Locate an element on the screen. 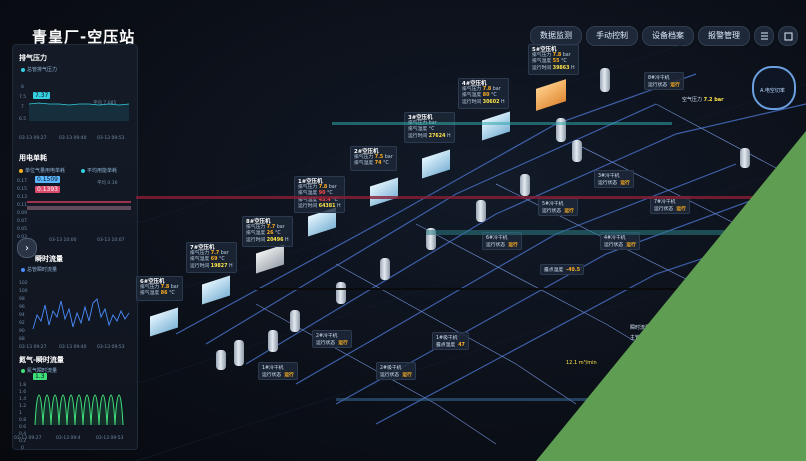 The height and width of the screenshot is (461, 806). flow-title: 用电单耗 is located at coordinates (33, 158).